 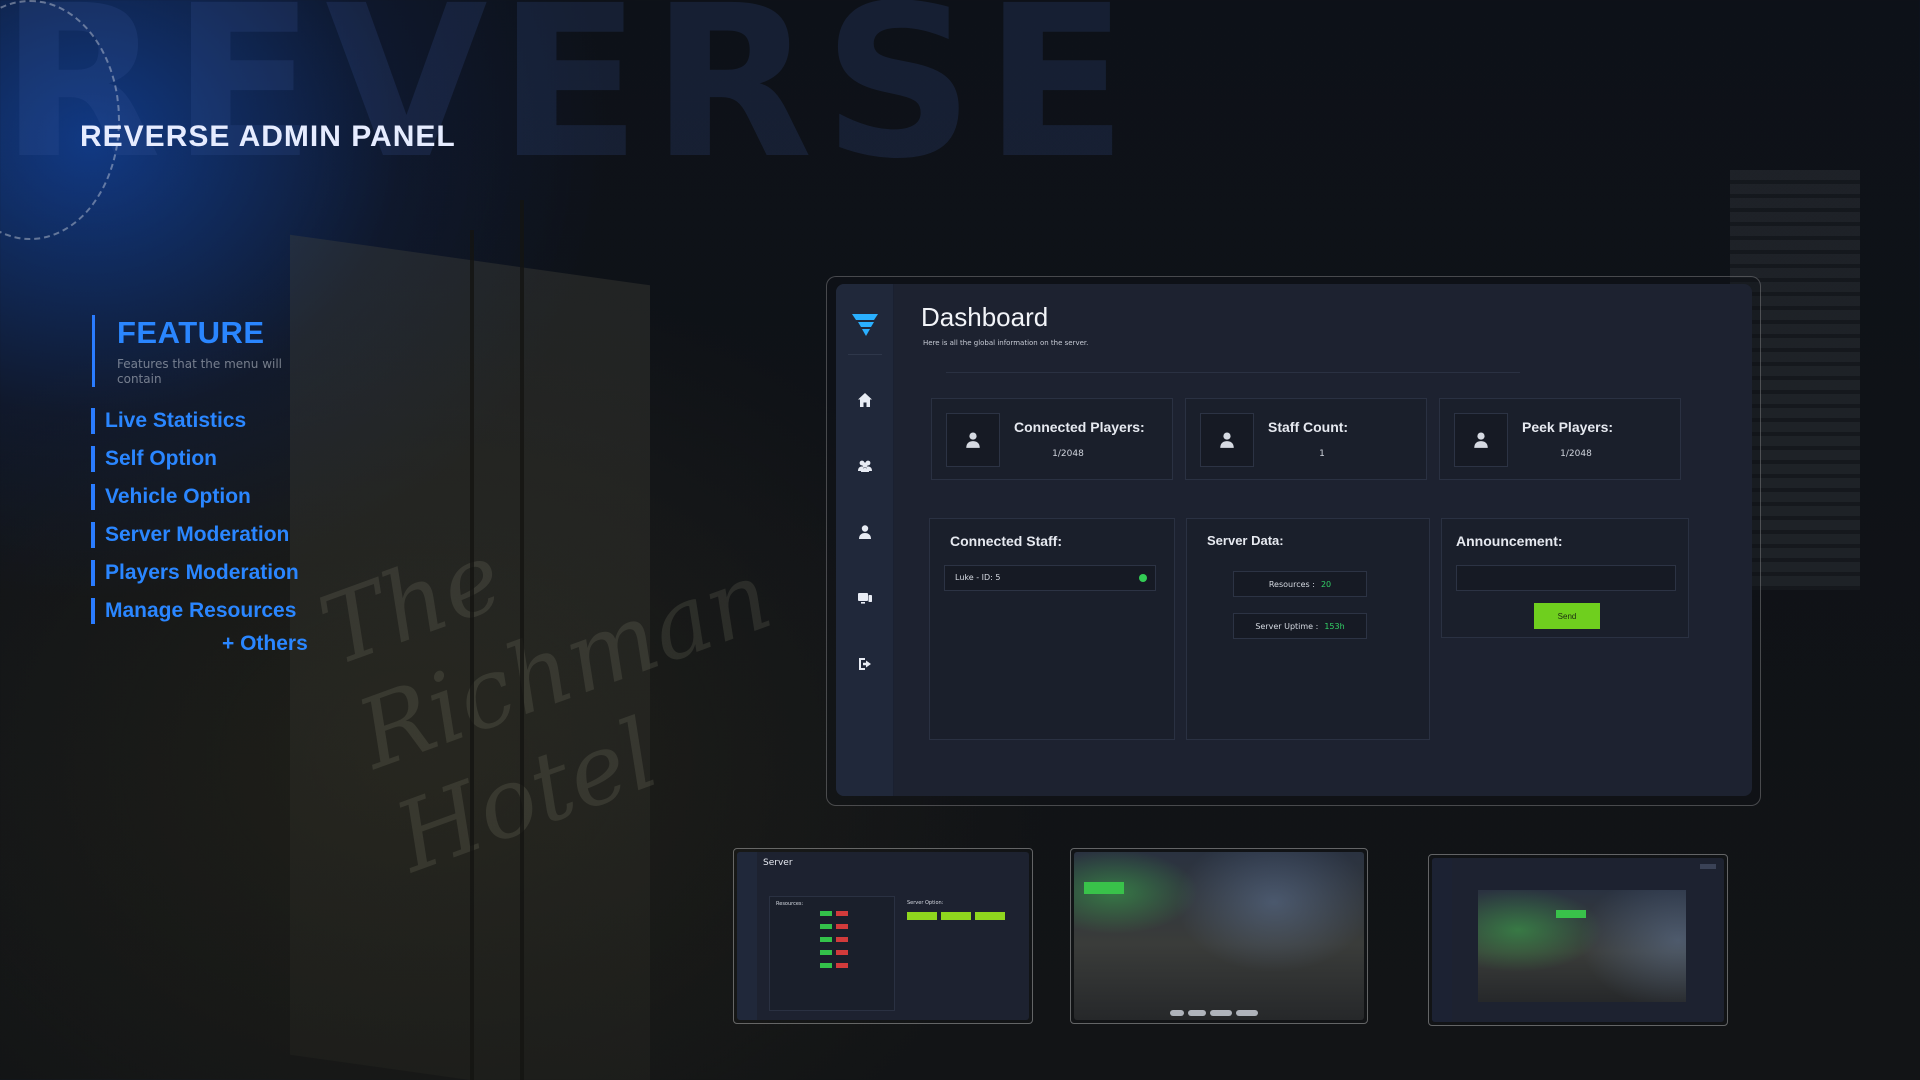 I want to click on sidebar, so click(x=865, y=540).